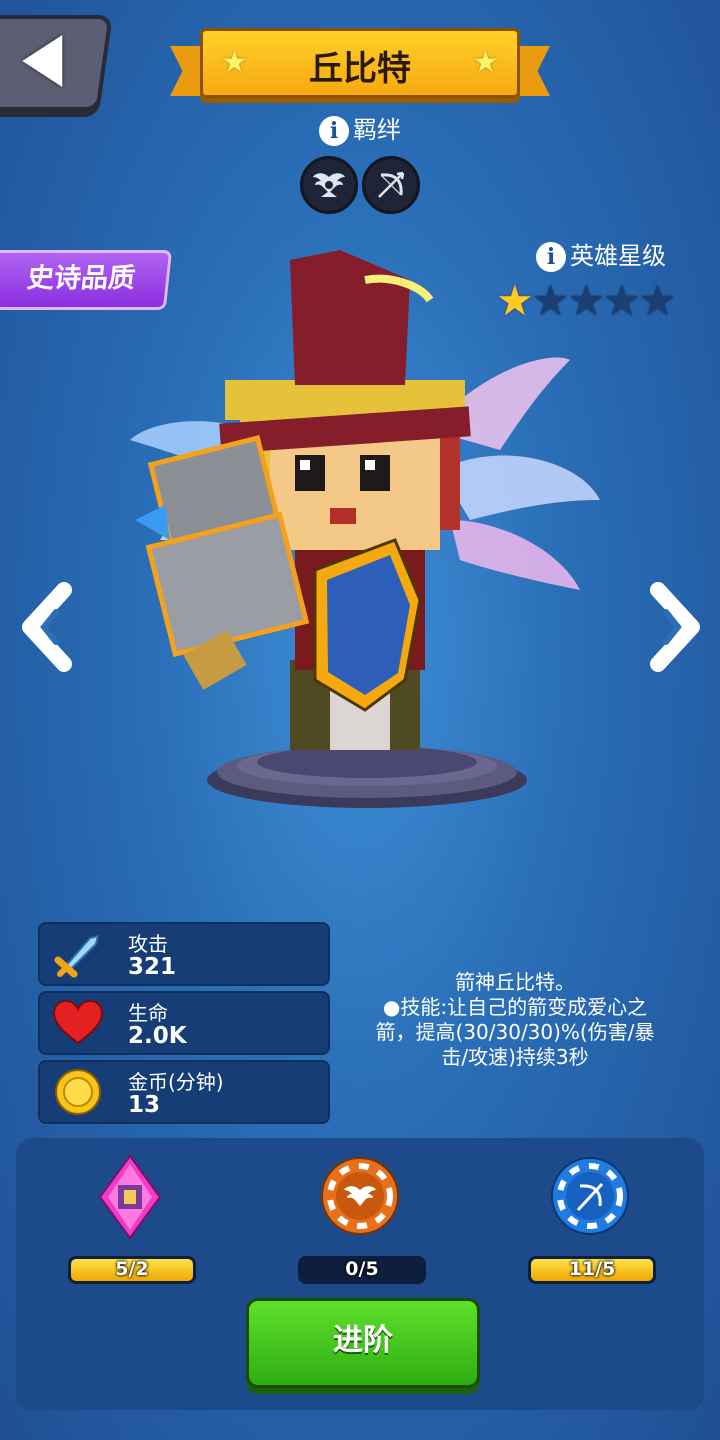 The height and width of the screenshot is (1440, 720). What do you see at coordinates (46, 627) in the screenshot?
I see `previous-hero-arrow-icon` at bounding box center [46, 627].